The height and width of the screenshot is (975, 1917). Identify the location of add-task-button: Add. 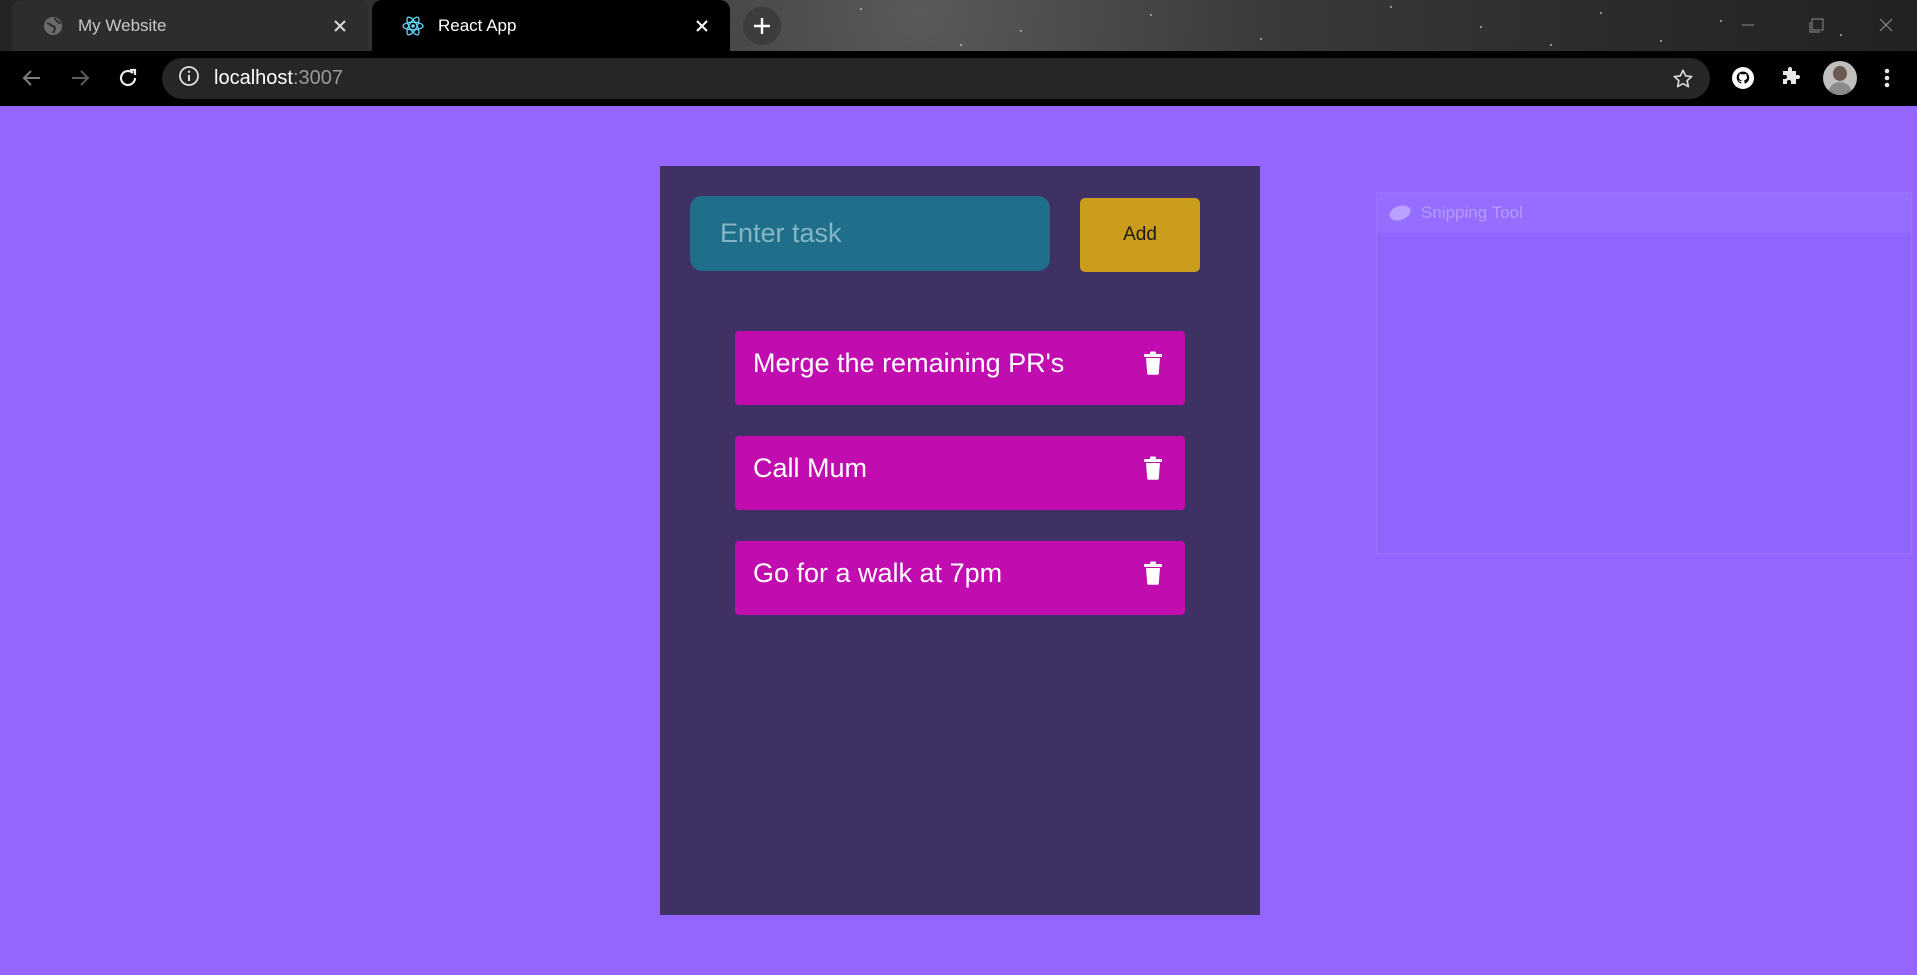
(1140, 235).